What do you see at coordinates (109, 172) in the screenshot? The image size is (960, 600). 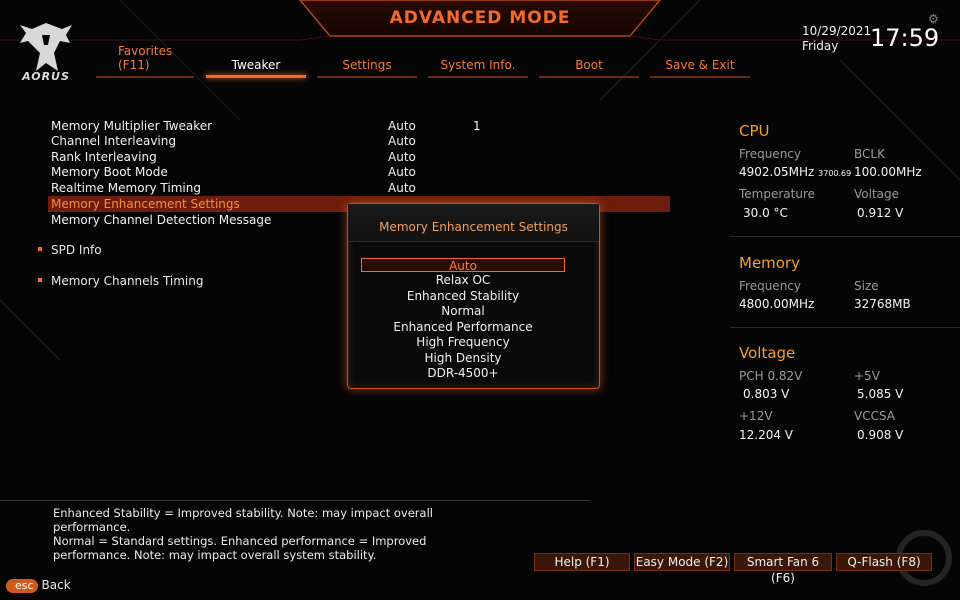 I see `setting-label: Memory Boot Mode` at bounding box center [109, 172].